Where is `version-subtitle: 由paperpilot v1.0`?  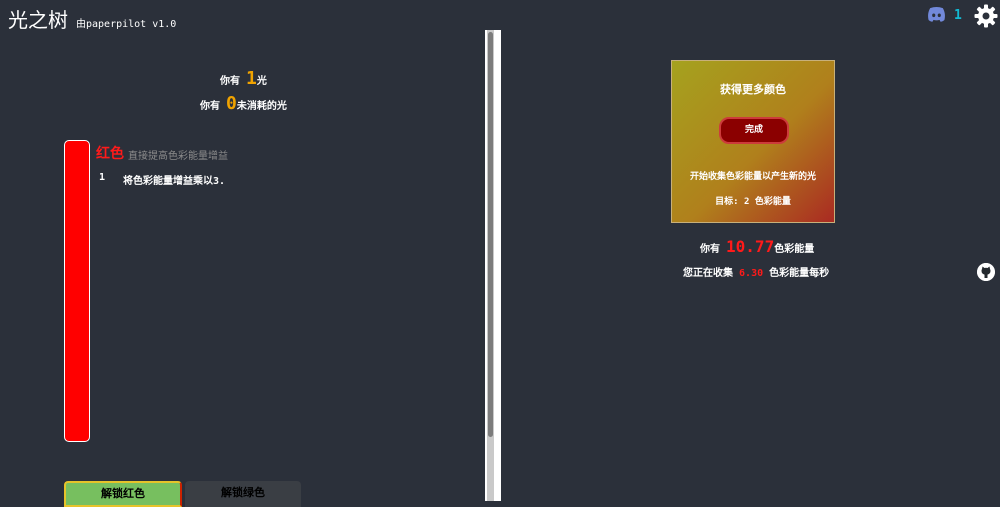
version-subtitle: 由paperpilot v1.0 is located at coordinates (126, 24).